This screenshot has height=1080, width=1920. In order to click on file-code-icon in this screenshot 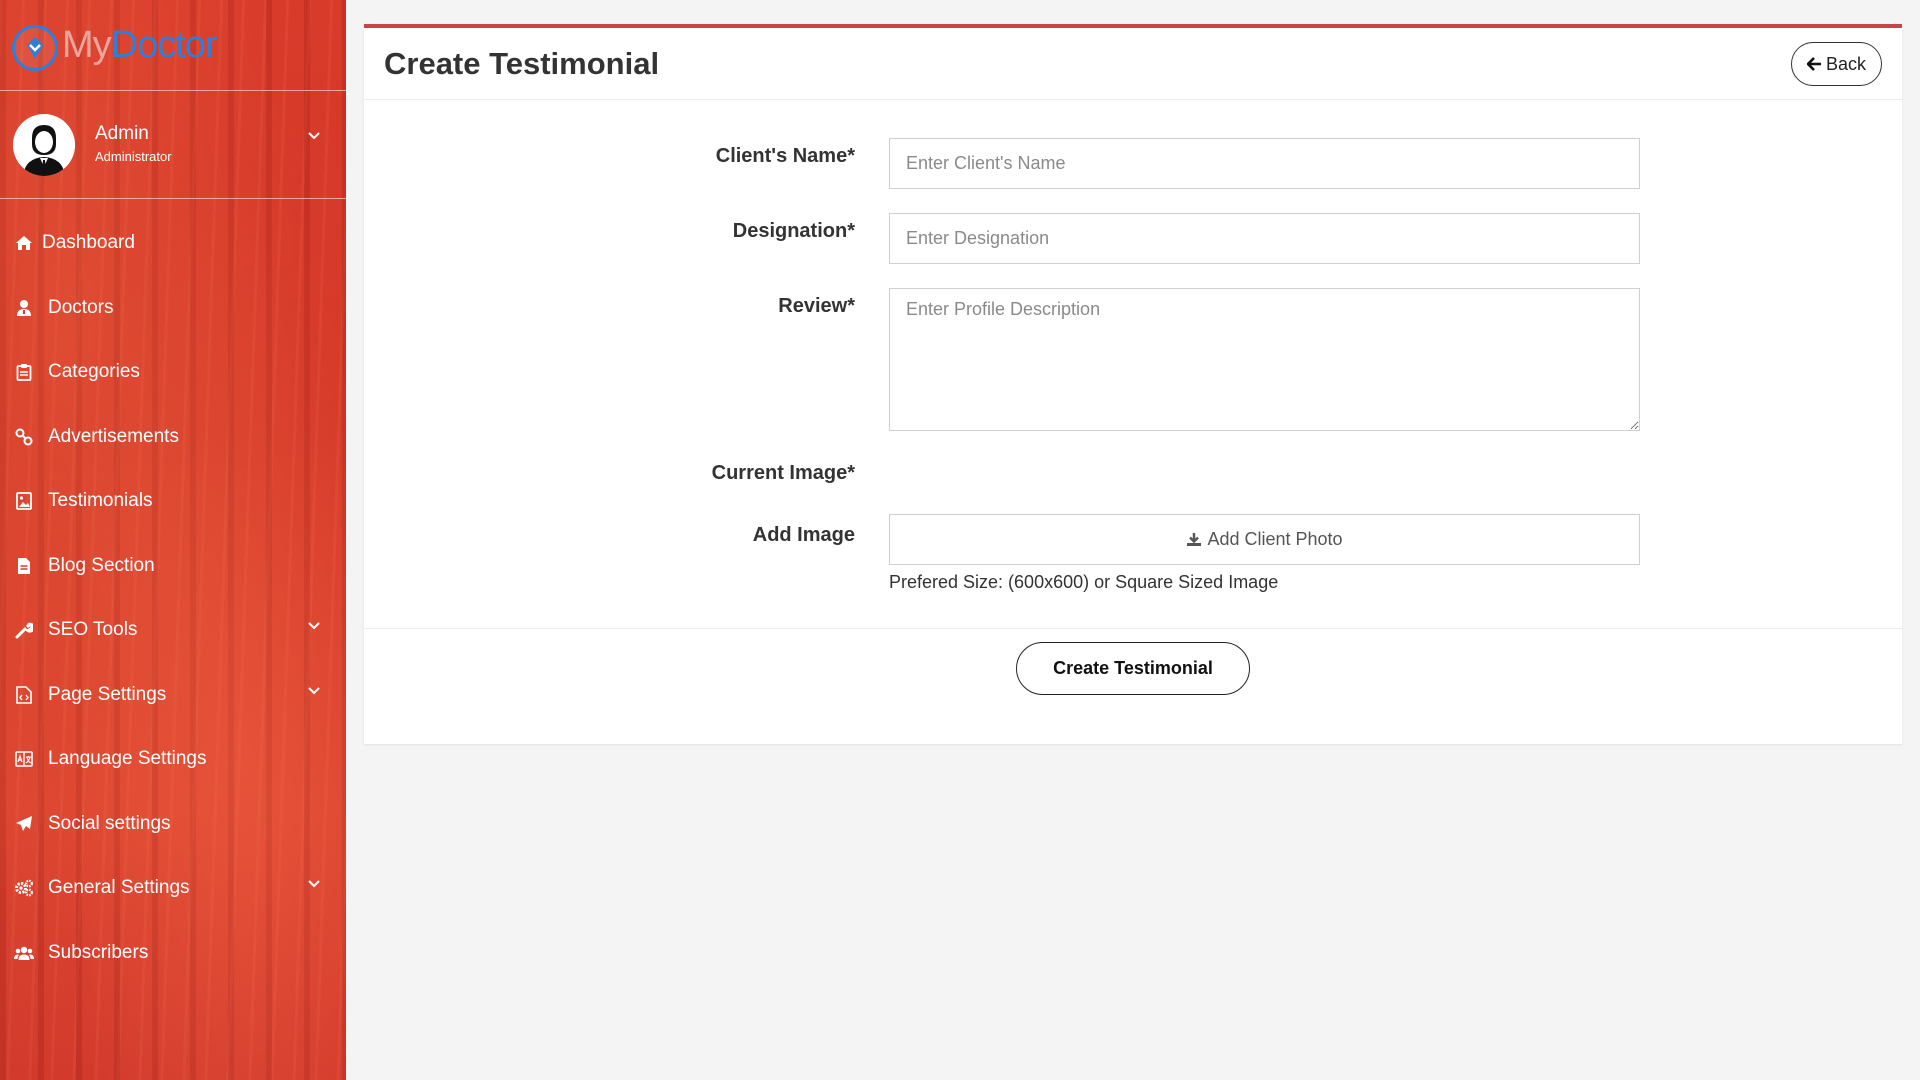, I will do `click(24, 695)`.